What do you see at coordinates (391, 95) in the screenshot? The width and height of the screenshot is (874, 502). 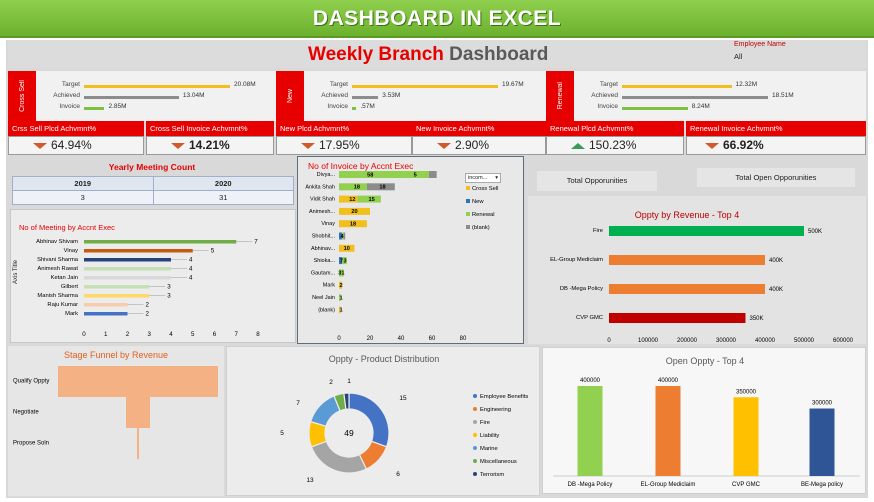 I see `section-row-value: 3.53M` at bounding box center [391, 95].